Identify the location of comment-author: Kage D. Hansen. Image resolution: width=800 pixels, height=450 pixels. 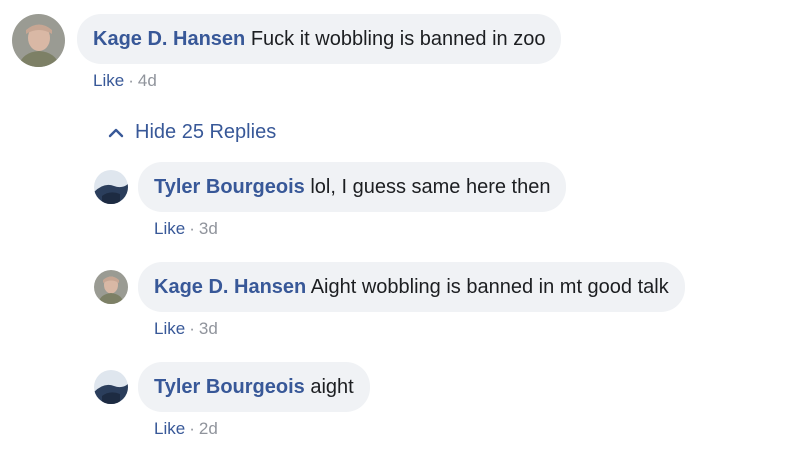
(169, 39).